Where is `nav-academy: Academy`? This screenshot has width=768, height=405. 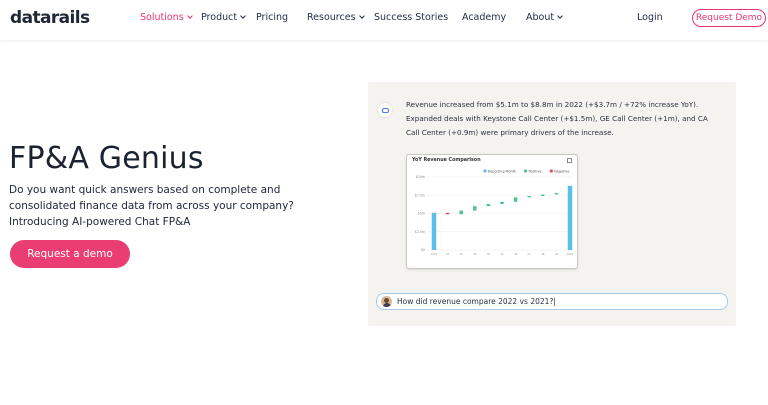
nav-academy: Academy is located at coordinates (484, 17).